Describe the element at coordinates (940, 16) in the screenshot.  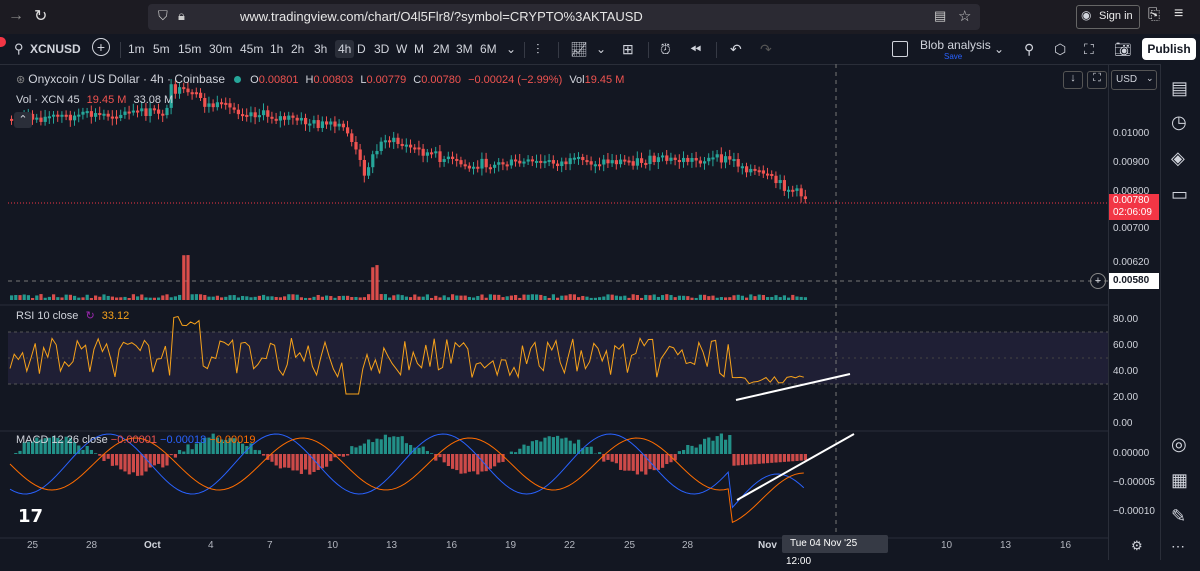
I see `reader-icon: ▤` at that location.